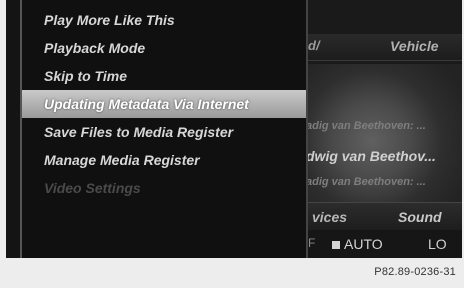  Describe the element at coordinates (164, 160) in the screenshot. I see `menu-item-manage-media-register: Manage Media Register` at that location.